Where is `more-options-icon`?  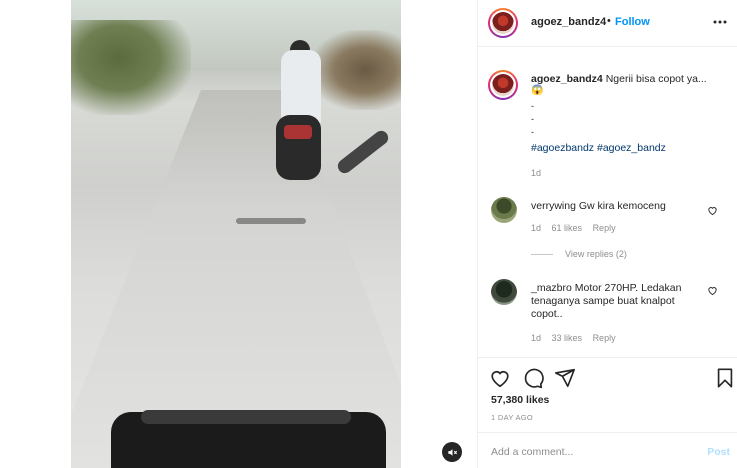
more-options-icon is located at coordinates (720, 22).